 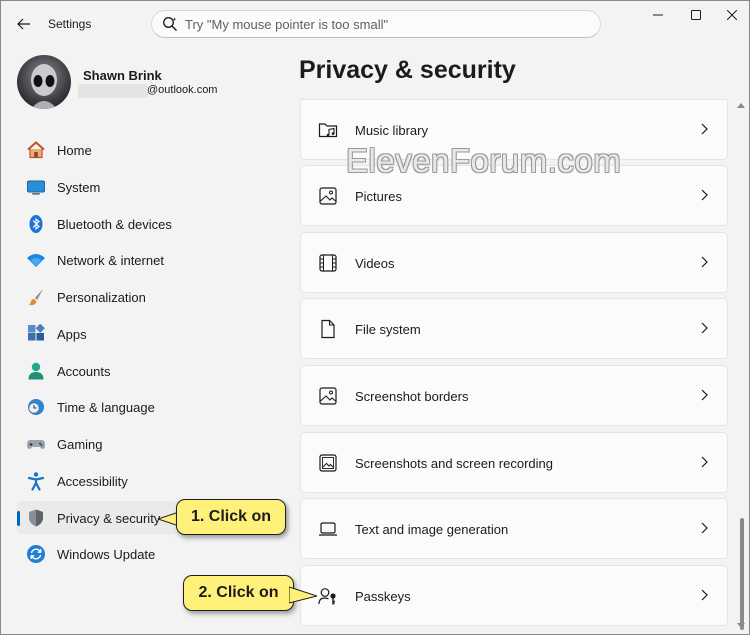 I want to click on sidebar-item-gaming: Gaming, so click(x=153, y=443).